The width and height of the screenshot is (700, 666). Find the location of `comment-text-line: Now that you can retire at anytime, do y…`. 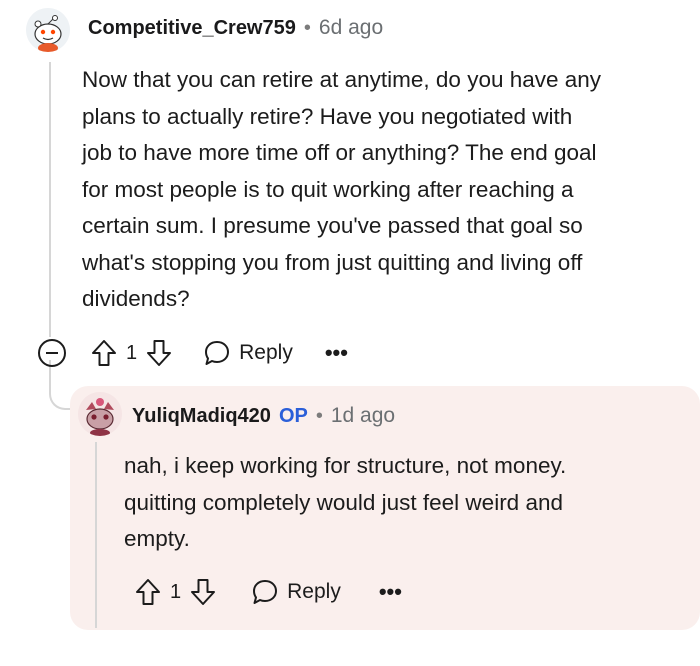

comment-text-line: Now that you can retire at anytime, do y… is located at coordinates (342, 79).